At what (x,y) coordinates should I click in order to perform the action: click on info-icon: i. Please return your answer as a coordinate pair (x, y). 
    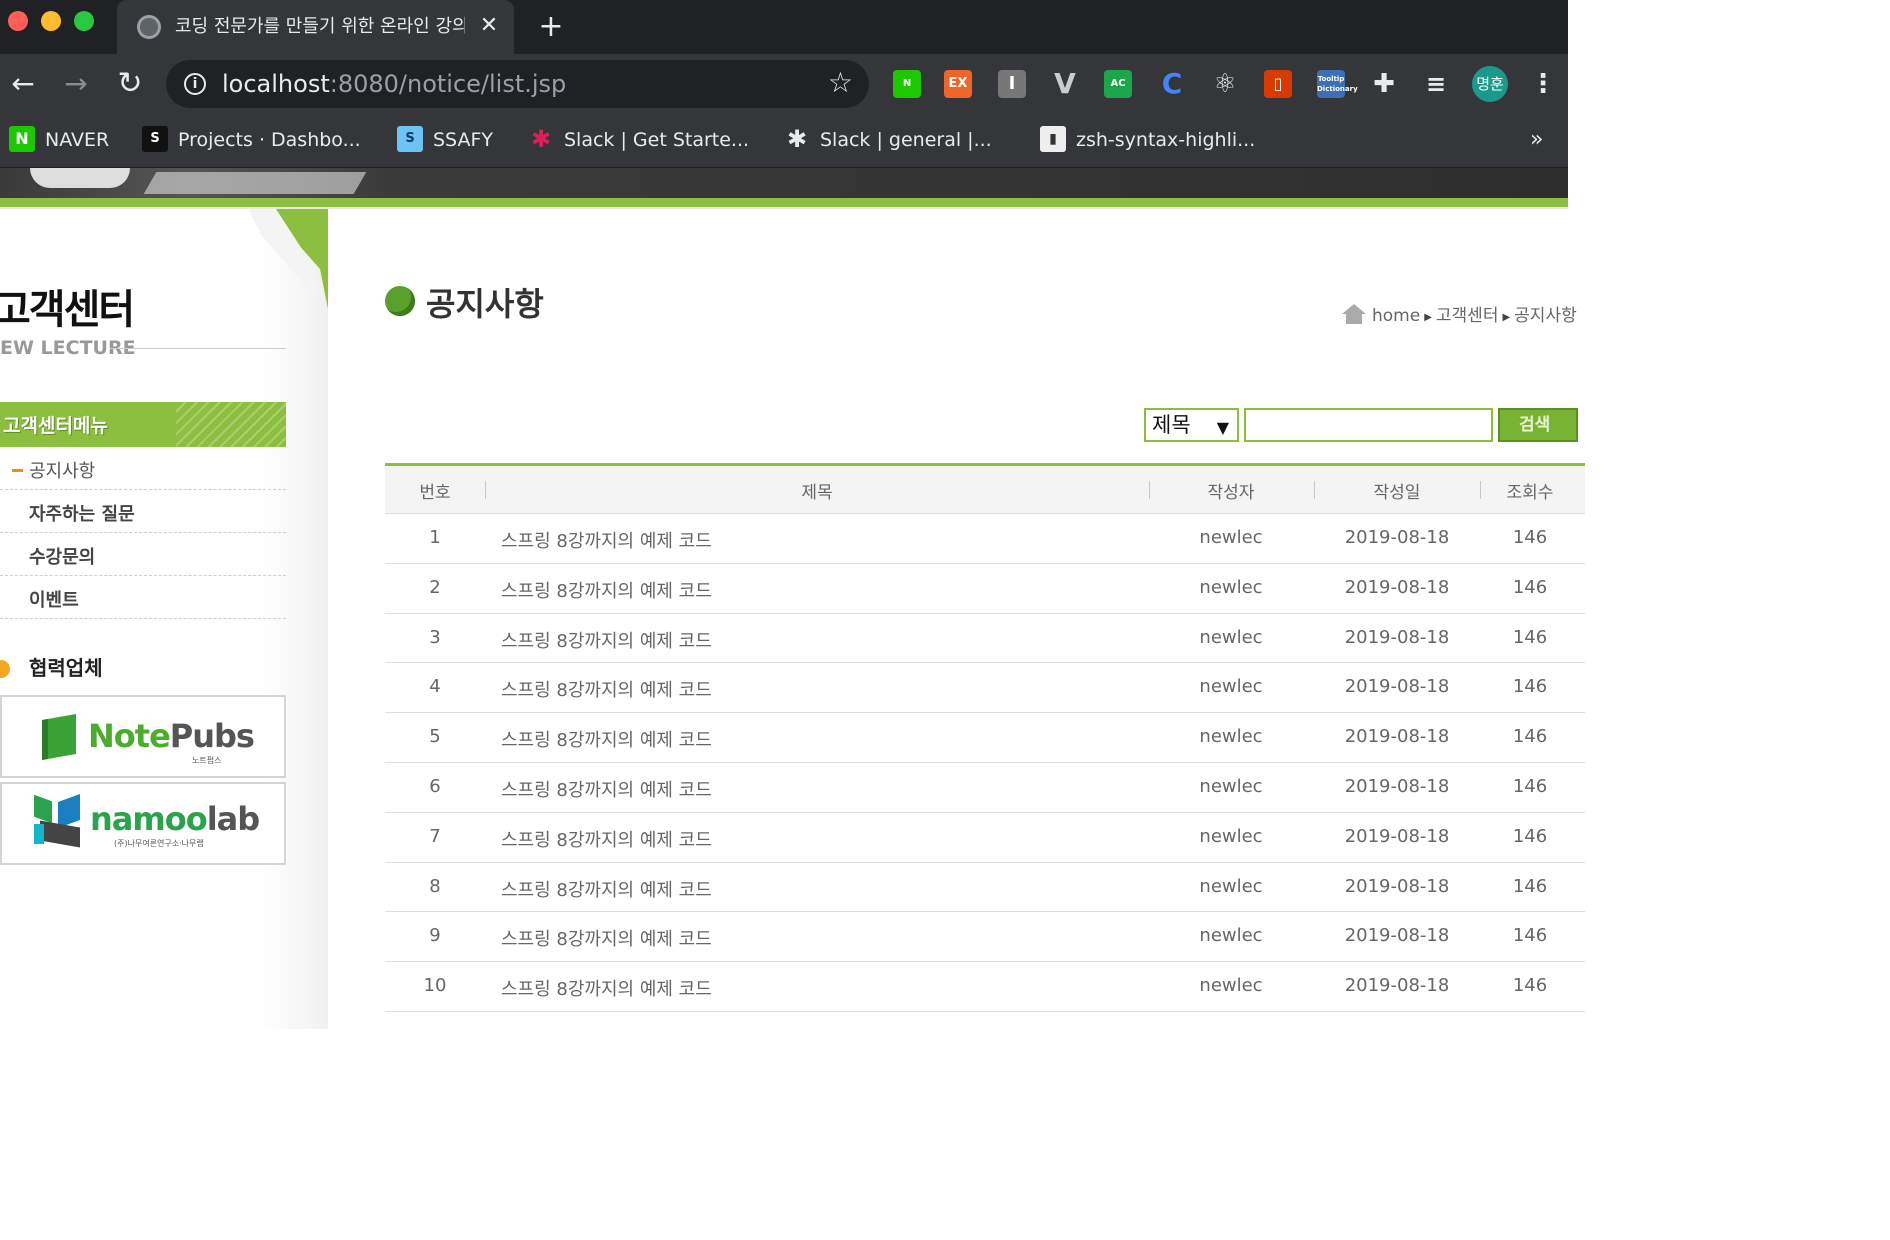
    Looking at the image, I should click on (195, 84).